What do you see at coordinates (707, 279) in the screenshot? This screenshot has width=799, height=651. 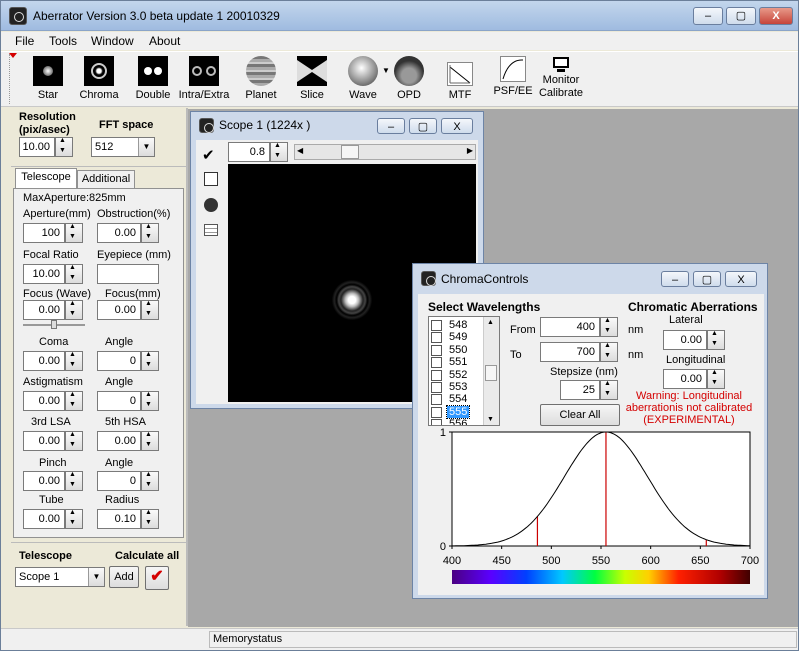 I see `chroma-maximize-button: ▢` at bounding box center [707, 279].